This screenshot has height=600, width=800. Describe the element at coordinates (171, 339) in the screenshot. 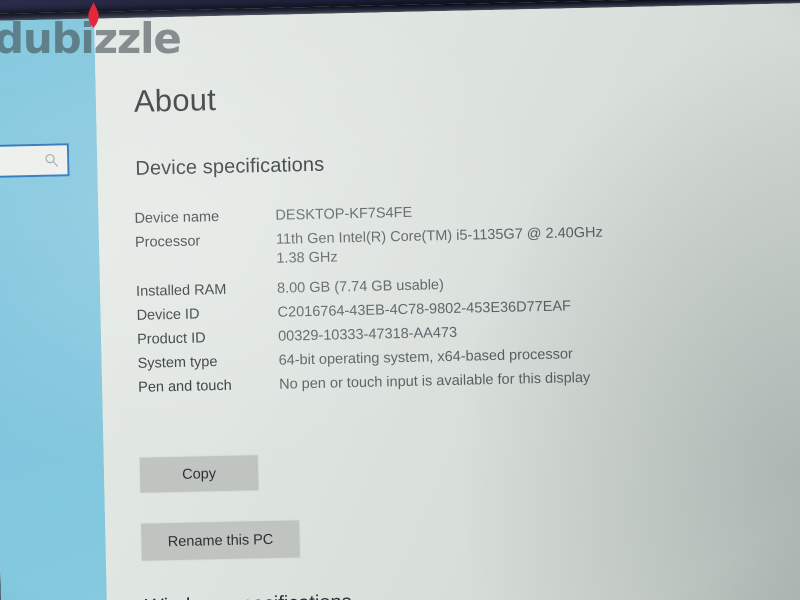

I see `spec-label: Product ID` at that location.